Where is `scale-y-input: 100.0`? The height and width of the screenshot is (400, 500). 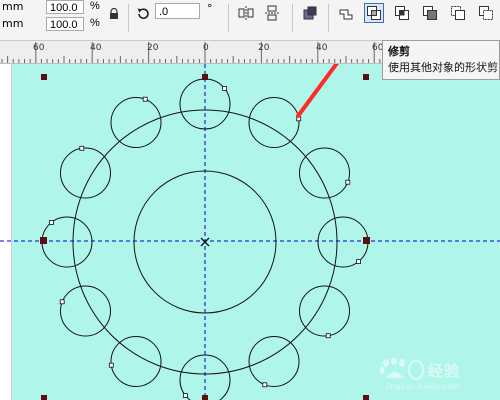 scale-y-input: 100.0 is located at coordinates (65, 24).